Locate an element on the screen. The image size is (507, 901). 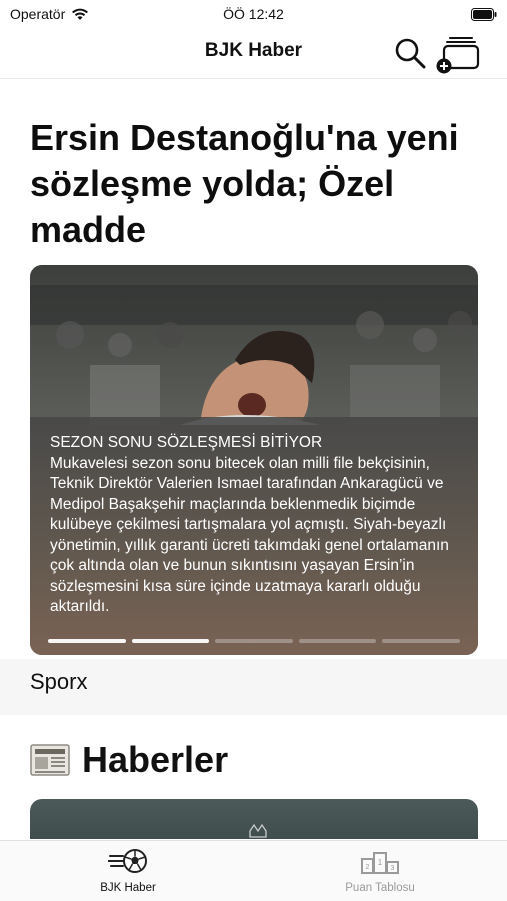
status-bar: Operatör ÖÖ 12:42 is located at coordinates (253, 14).